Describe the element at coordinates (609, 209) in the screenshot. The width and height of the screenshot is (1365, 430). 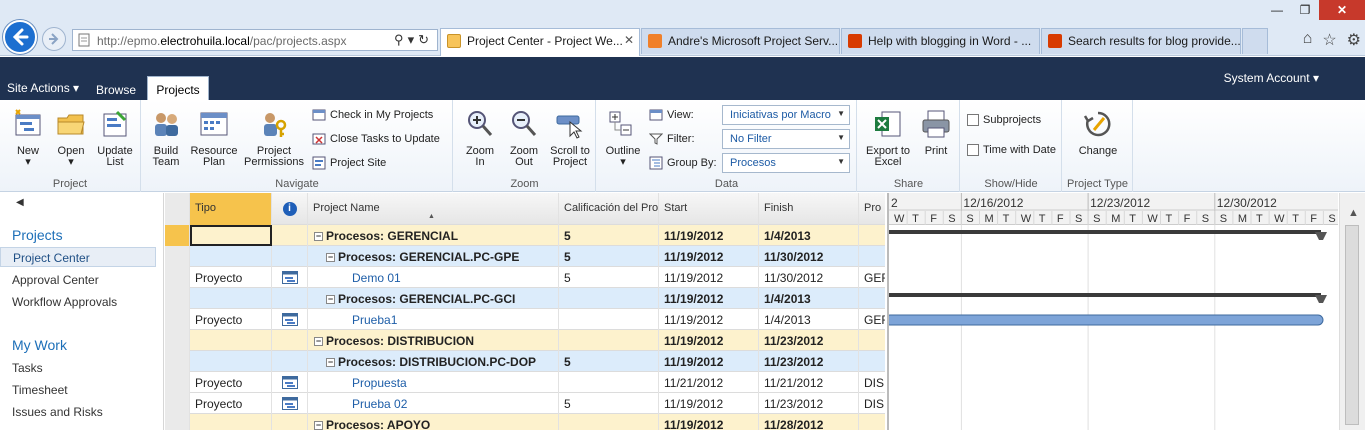
I see `column-header-calificacion: Calificación del Pro` at that location.